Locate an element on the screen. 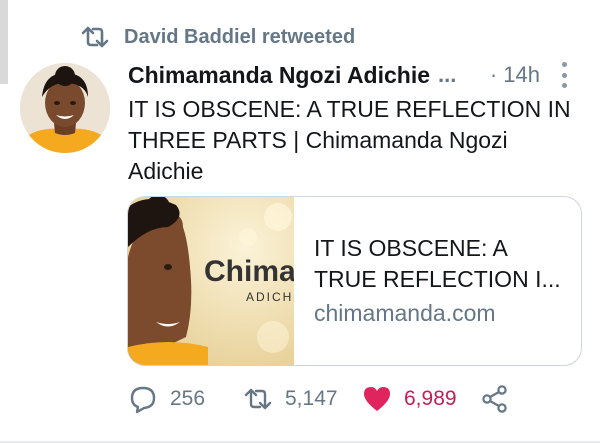 The height and width of the screenshot is (443, 600). retweet-button: 5,147 is located at coordinates (290, 399).